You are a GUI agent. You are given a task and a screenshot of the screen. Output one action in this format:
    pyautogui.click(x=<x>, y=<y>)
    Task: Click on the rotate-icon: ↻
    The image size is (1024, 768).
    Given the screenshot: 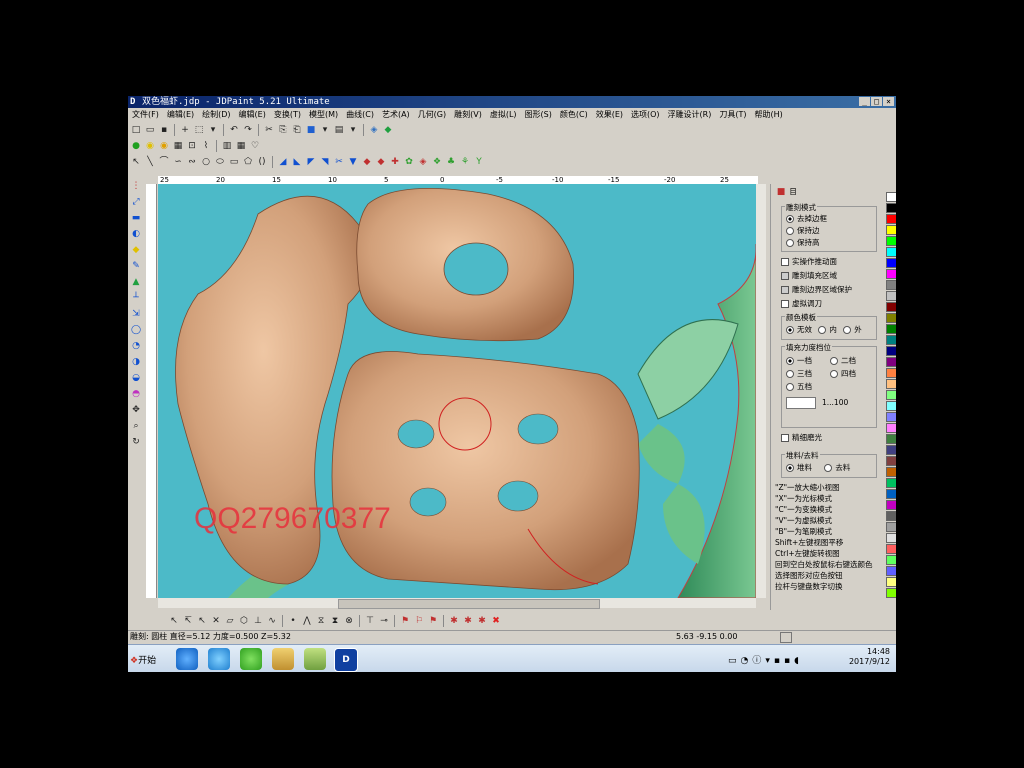 What is the action you would take?
    pyautogui.click(x=136, y=442)
    